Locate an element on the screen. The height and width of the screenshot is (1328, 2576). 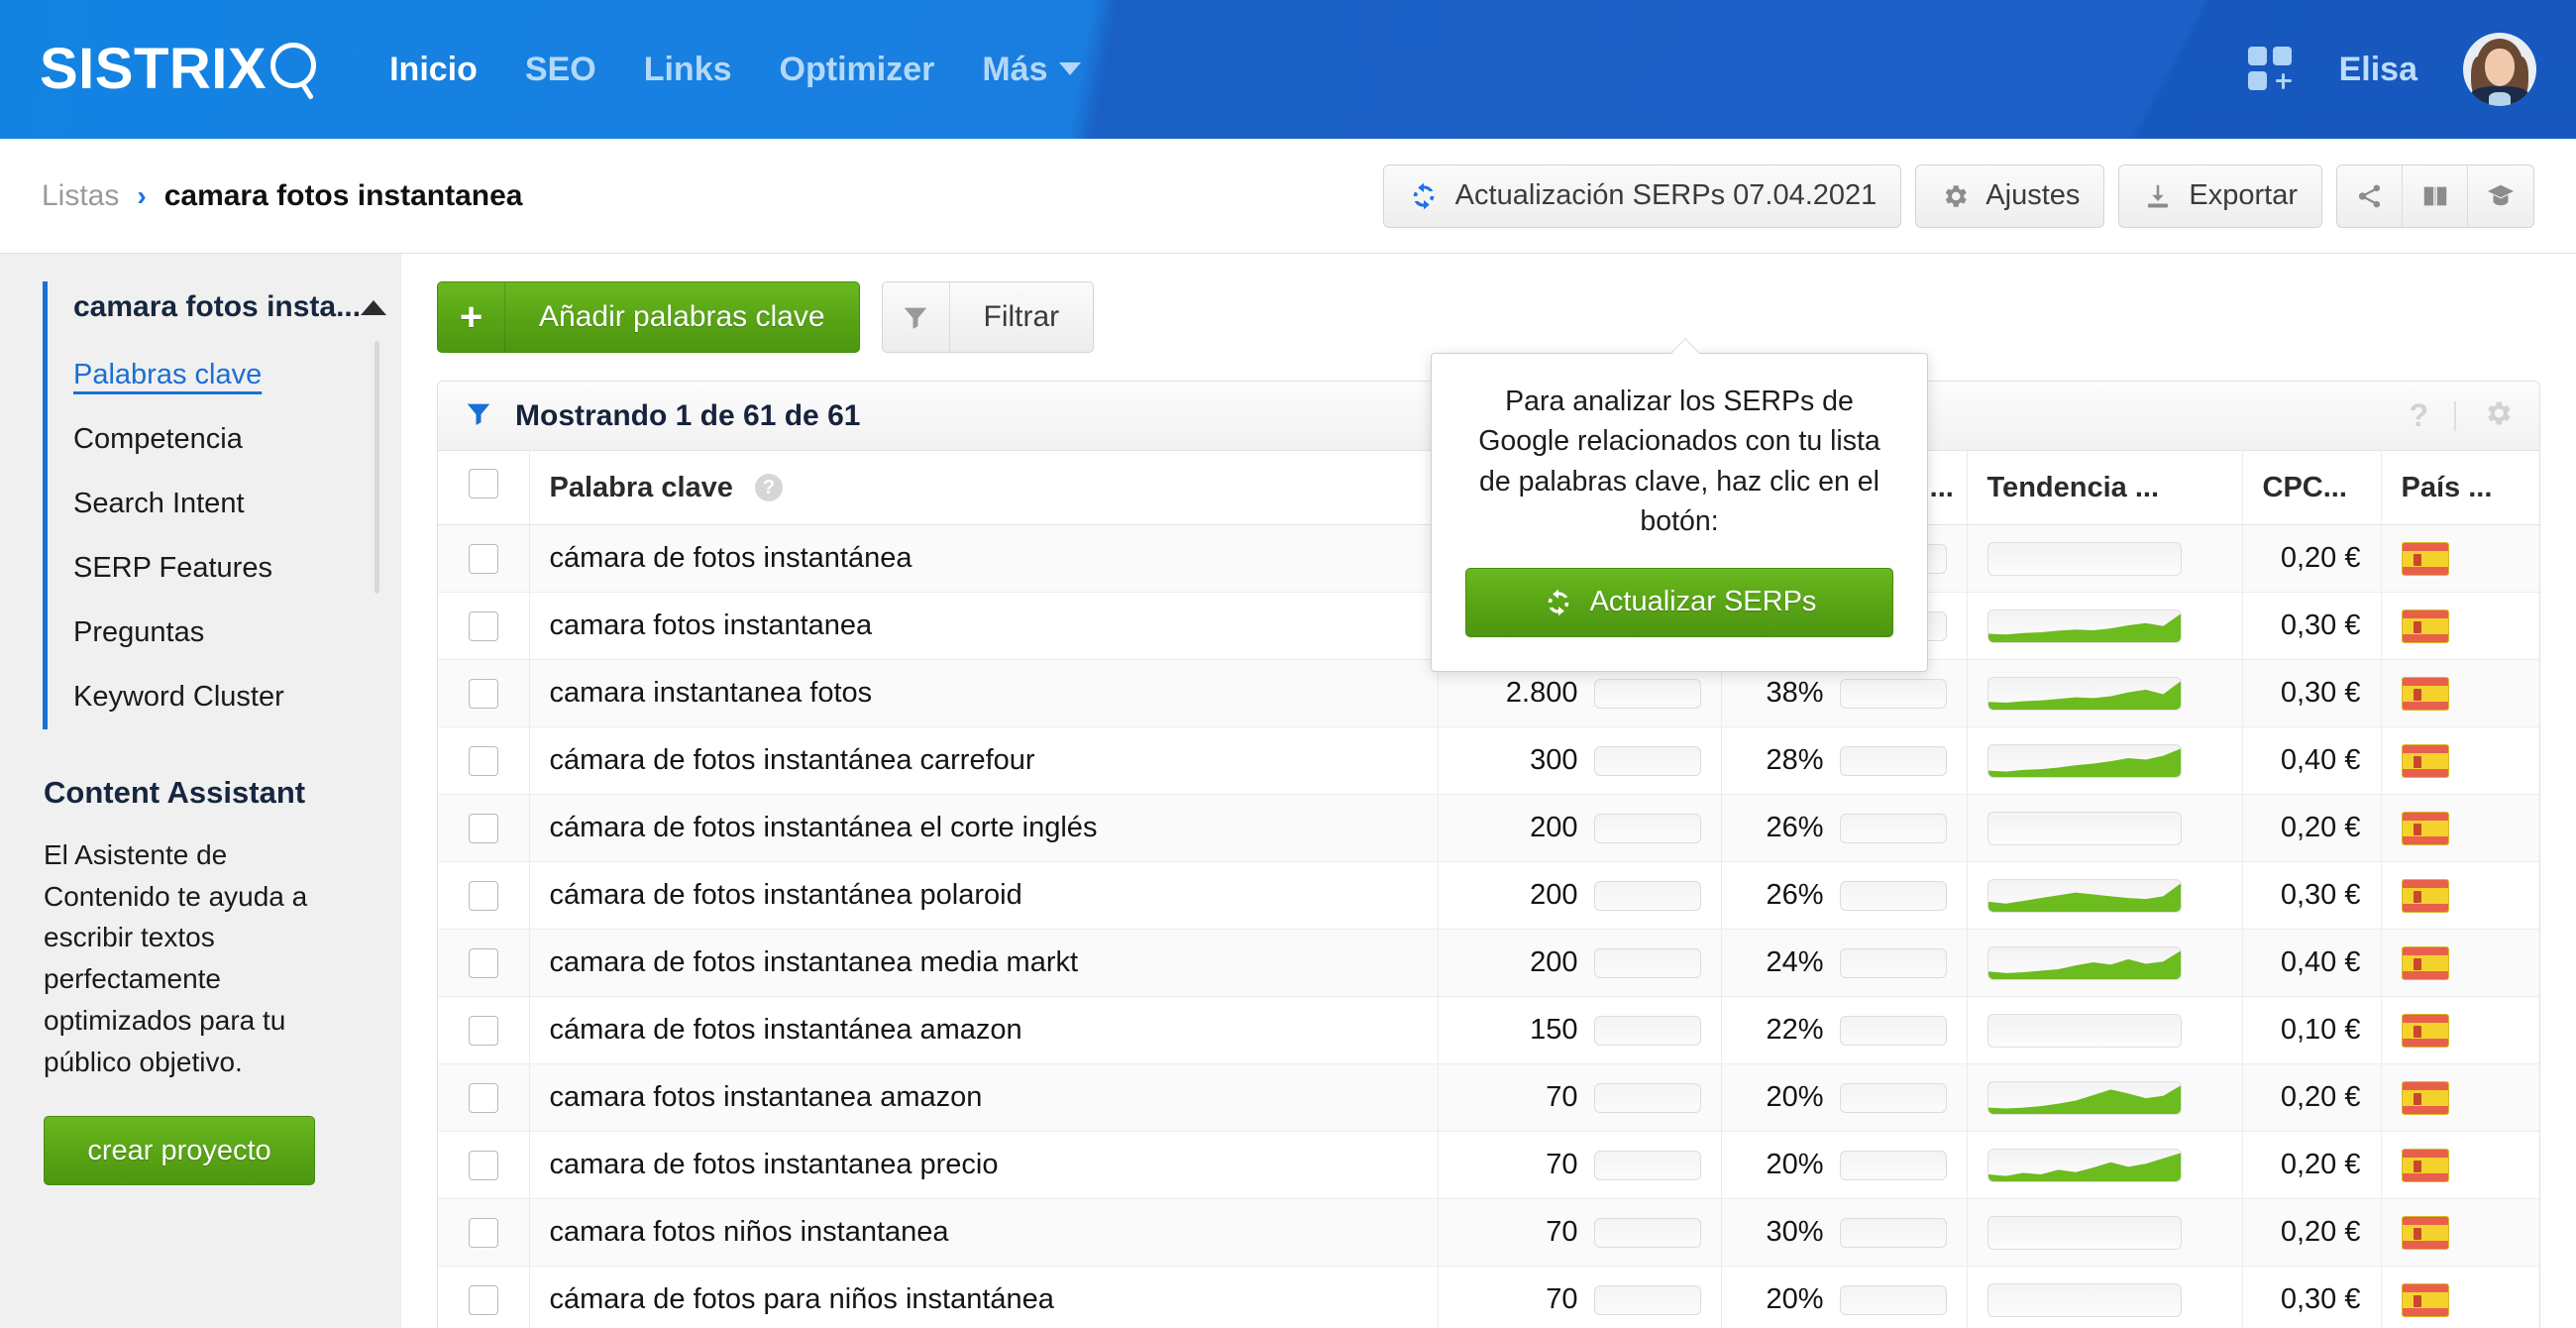
sidebar-item-preguntas: Preguntas is located at coordinates (237, 633).